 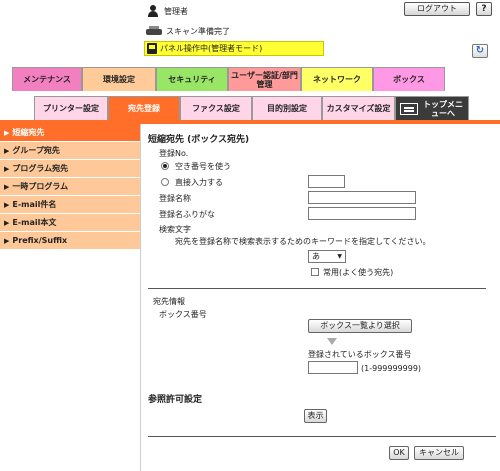 I want to click on reg-no-input, so click(x=326, y=181).